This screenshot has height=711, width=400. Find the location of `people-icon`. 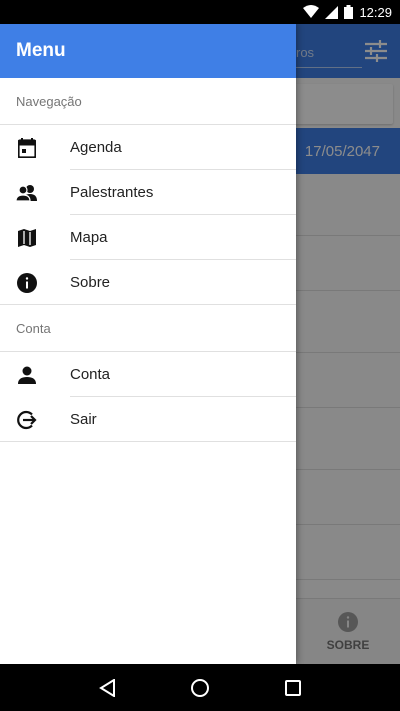

people-icon is located at coordinates (27, 193).